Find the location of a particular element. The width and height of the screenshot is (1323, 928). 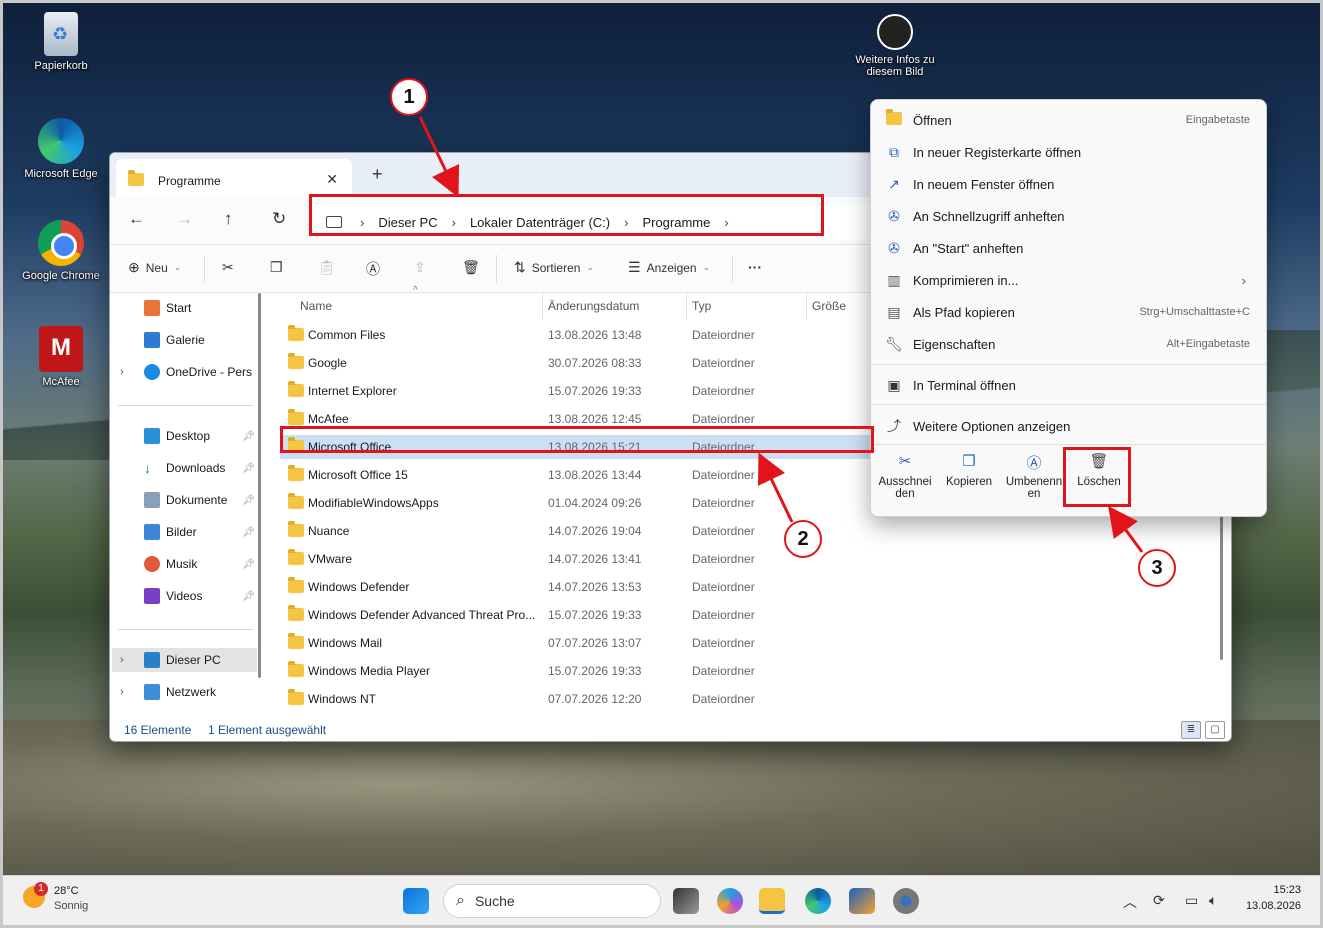

sync-icon: ⟳ is located at coordinates (1159, 900).